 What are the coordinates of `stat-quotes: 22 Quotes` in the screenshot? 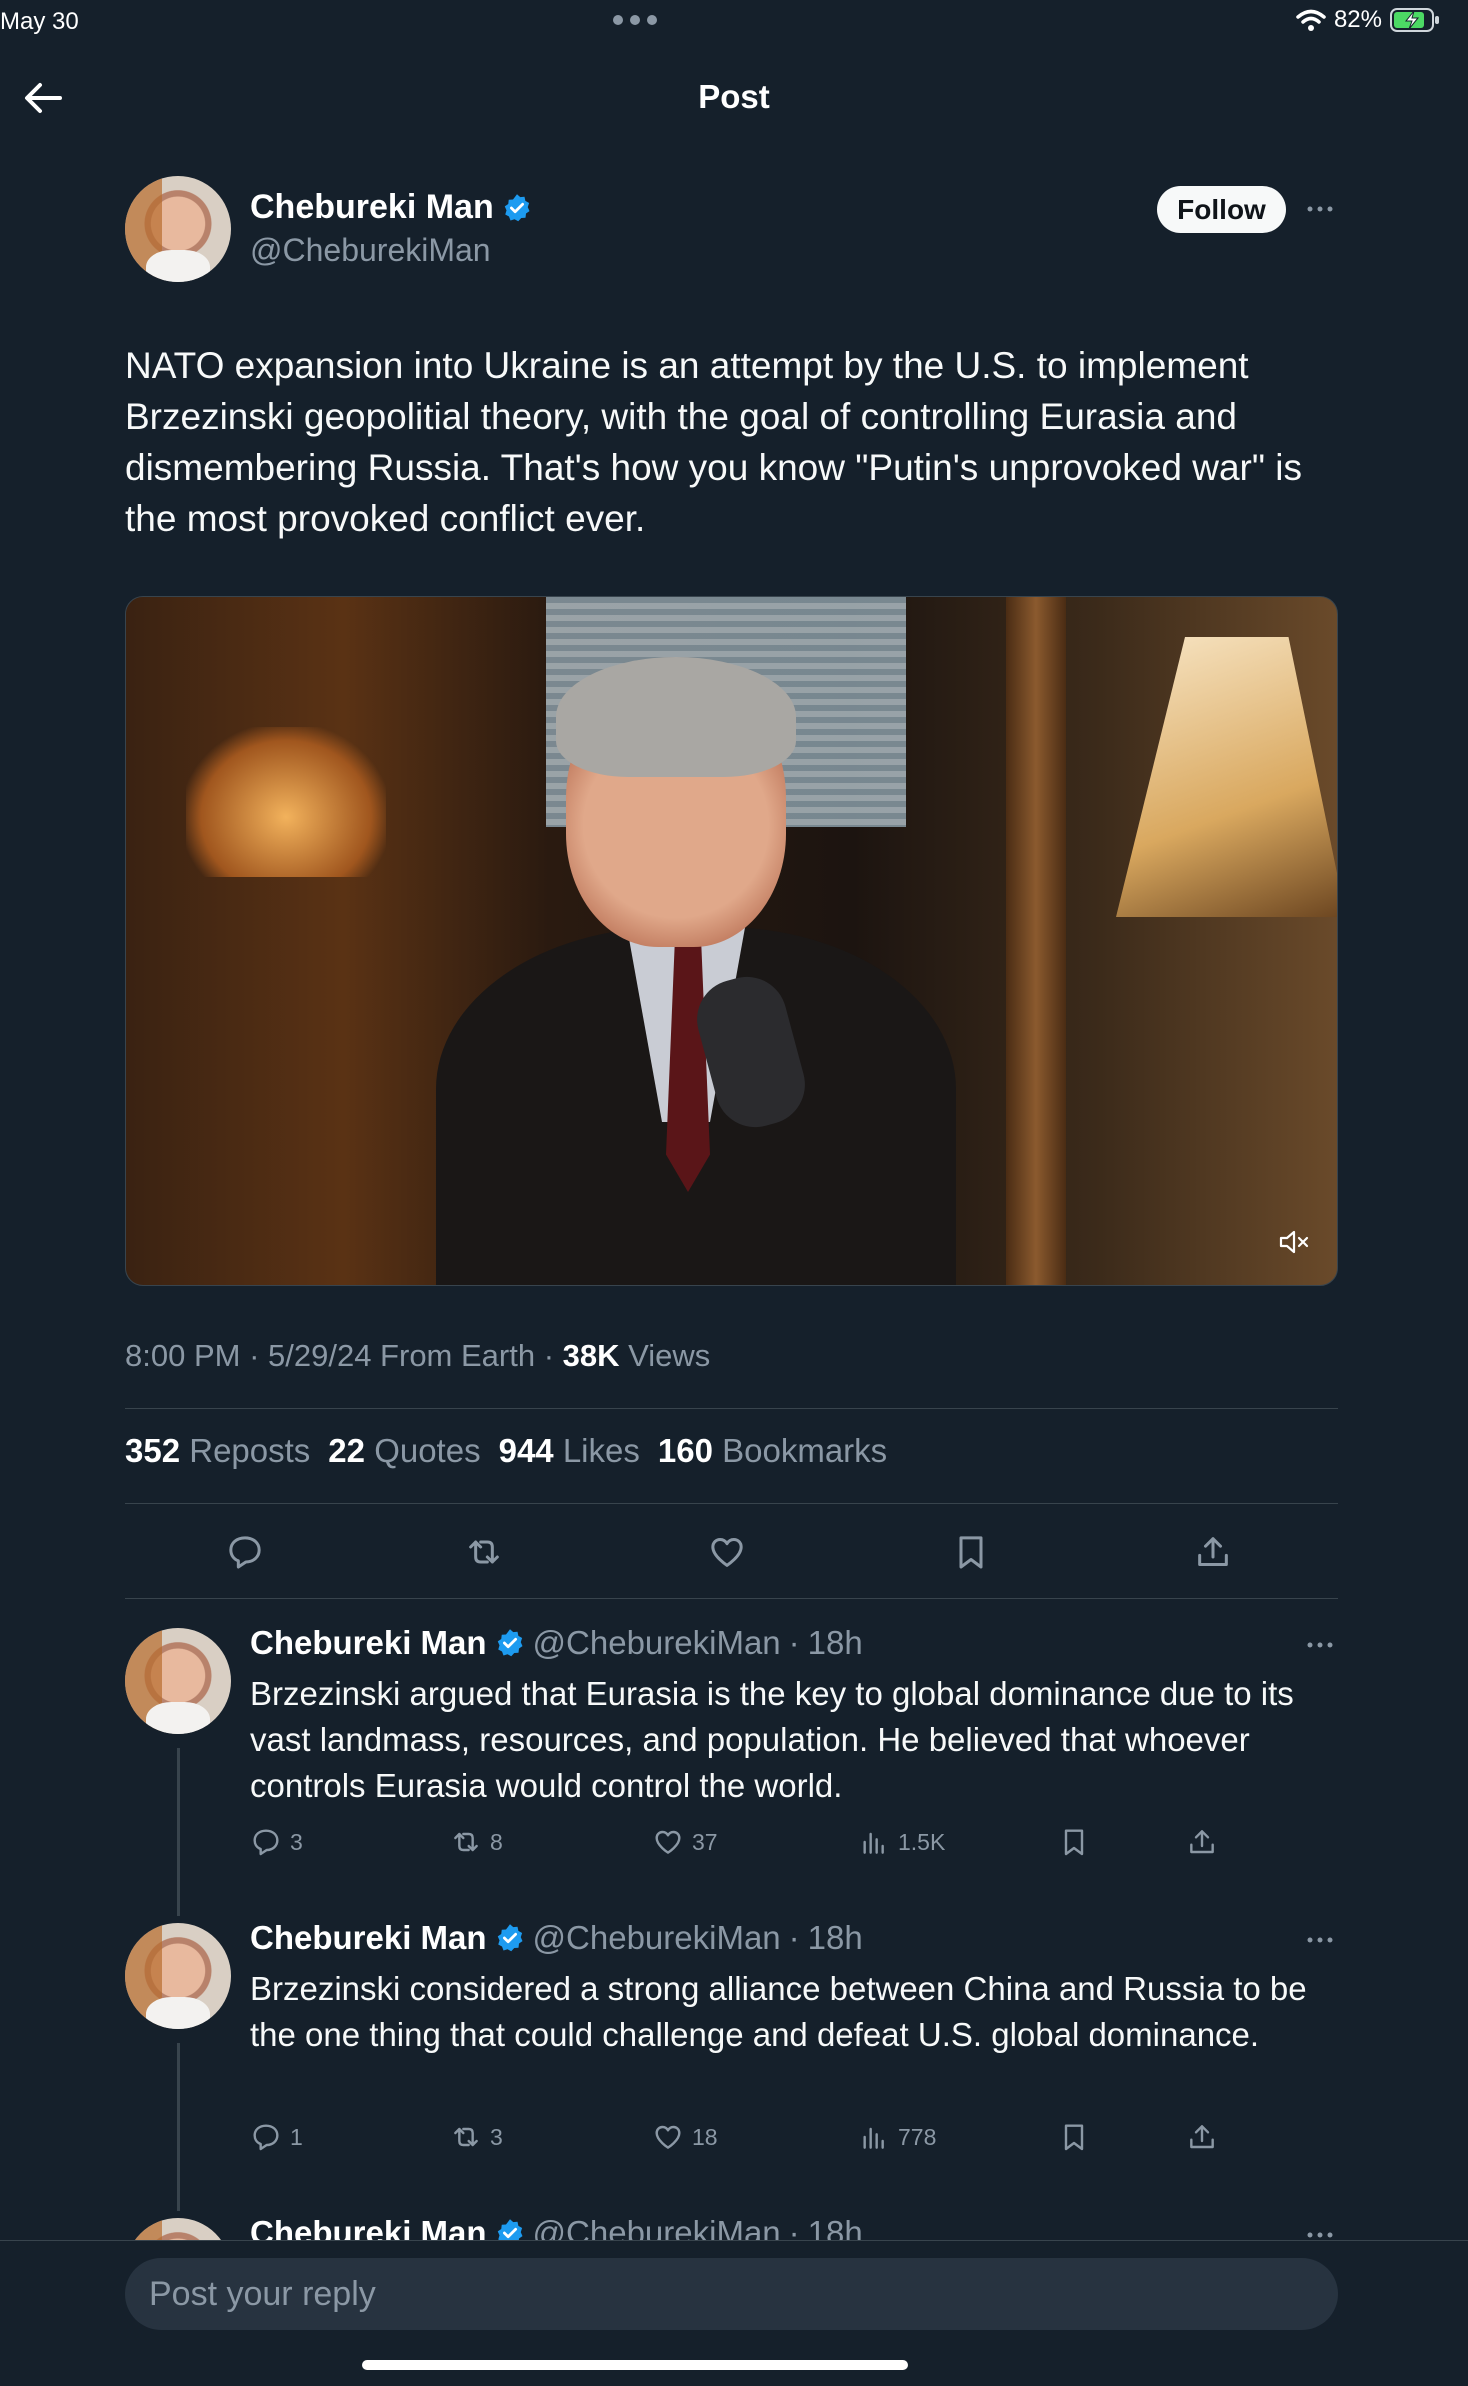 It's located at (404, 1451).